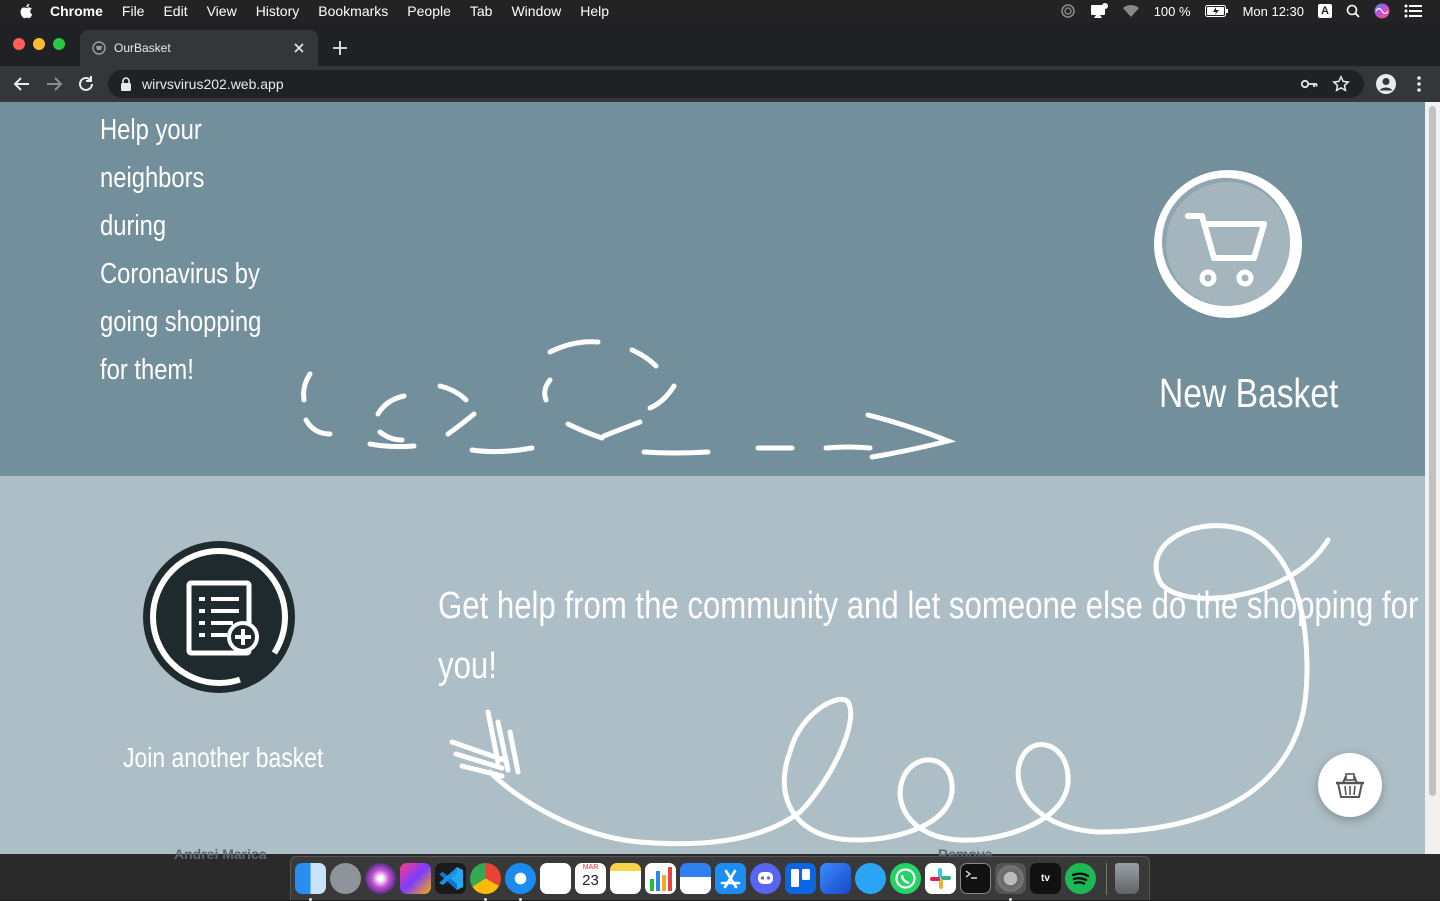  What do you see at coordinates (1099, 11) in the screenshot?
I see `notification-icon` at bounding box center [1099, 11].